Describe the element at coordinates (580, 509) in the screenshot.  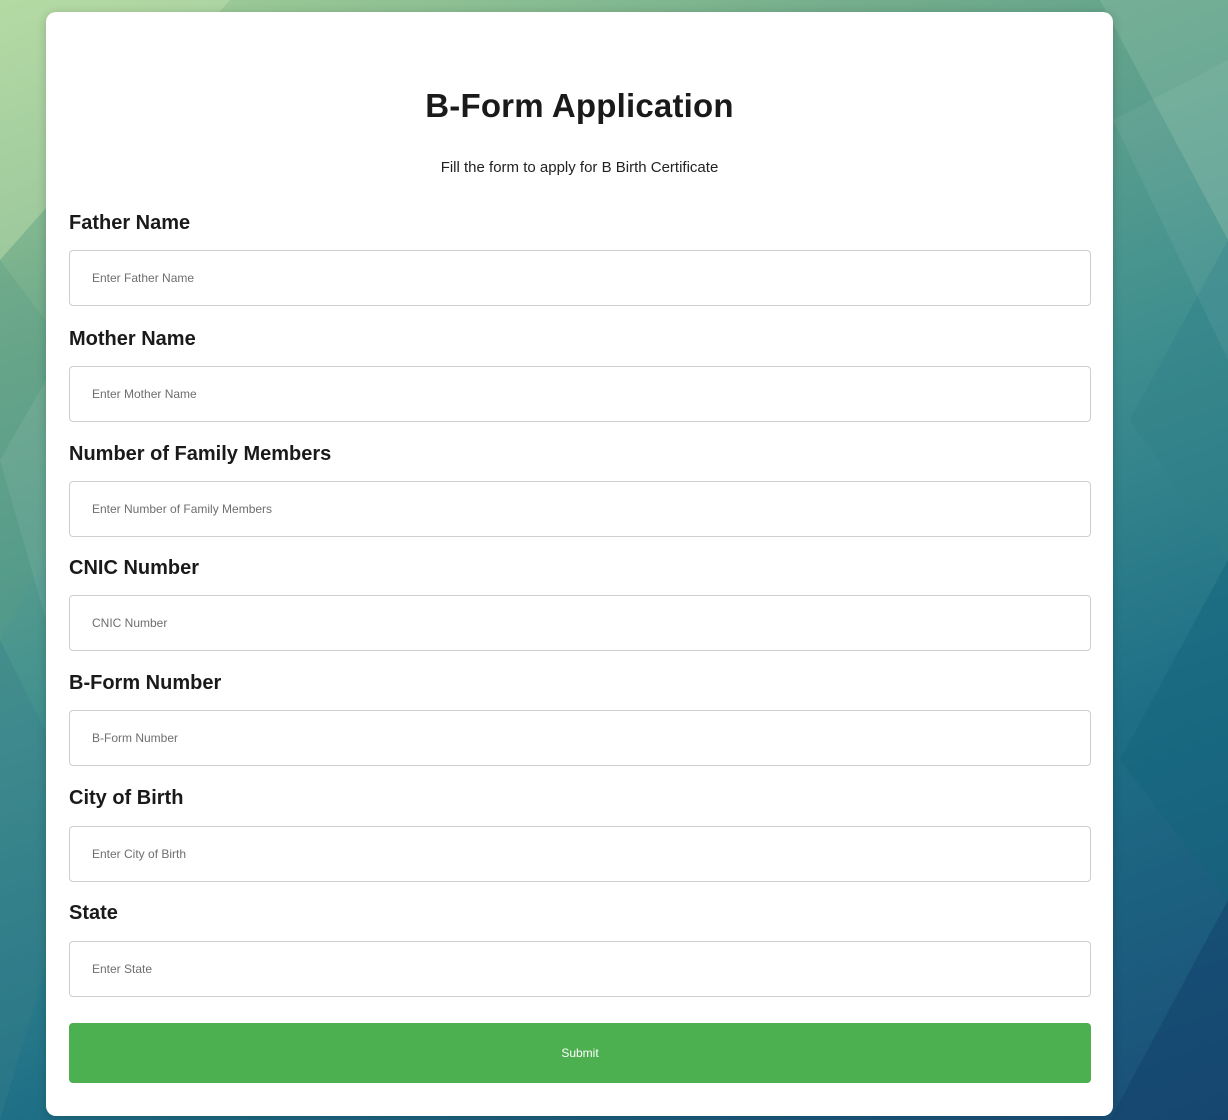
I see `family-members-input` at that location.